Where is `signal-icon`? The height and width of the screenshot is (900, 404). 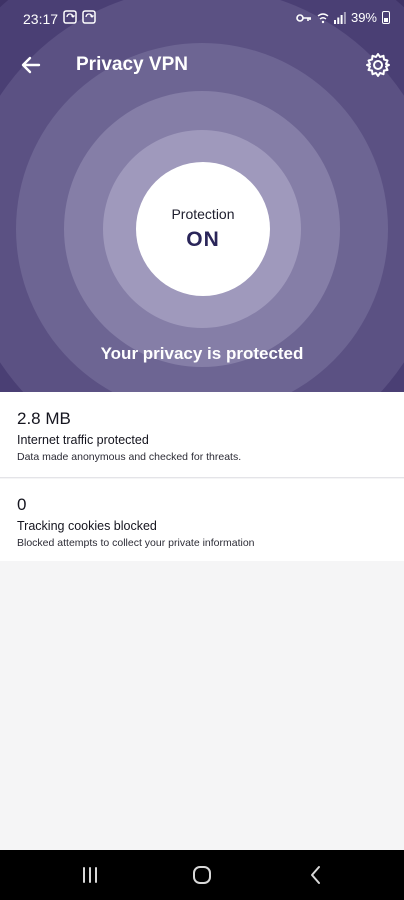 signal-icon is located at coordinates (339, 17).